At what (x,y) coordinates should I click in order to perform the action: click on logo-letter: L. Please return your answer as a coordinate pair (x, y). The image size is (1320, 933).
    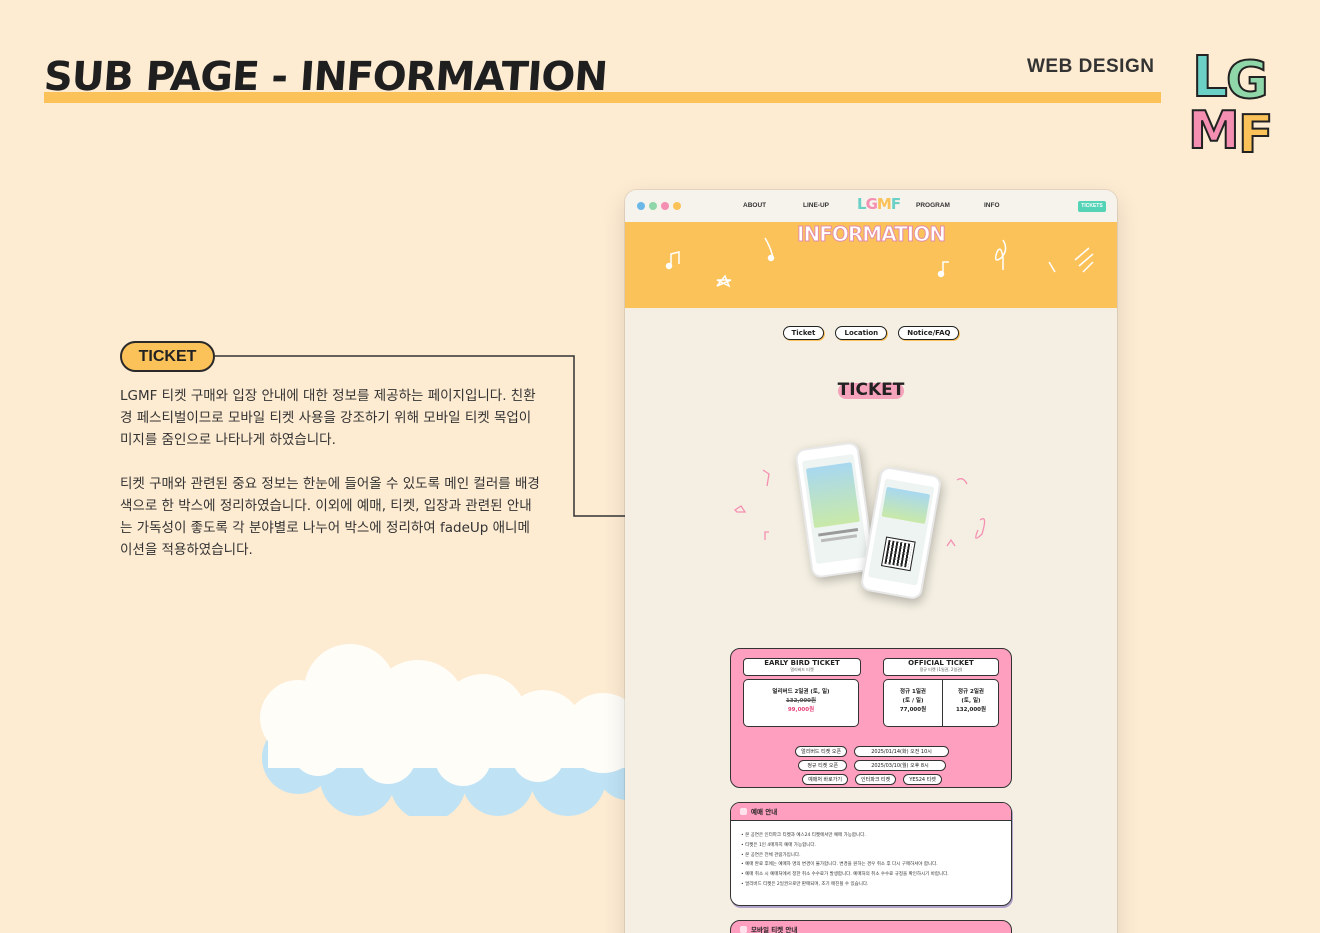
    Looking at the image, I should click on (862, 204).